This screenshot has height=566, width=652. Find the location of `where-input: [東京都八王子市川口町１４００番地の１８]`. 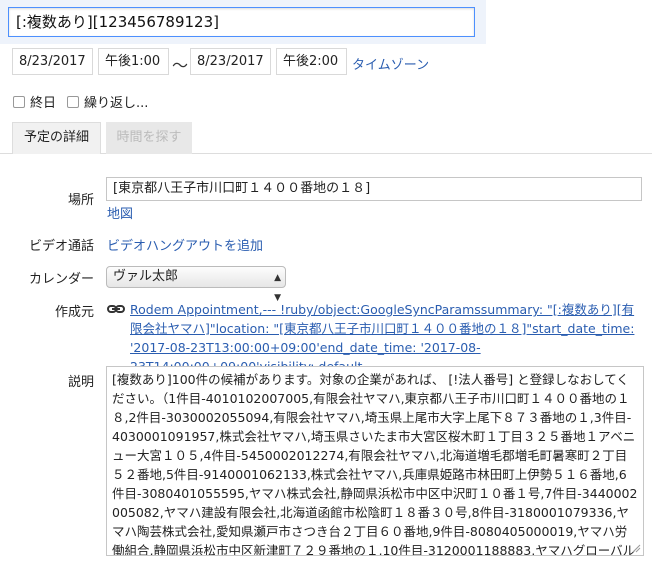

where-input: [東京都八王子市川口町１４００番地の１８] is located at coordinates (374, 189).